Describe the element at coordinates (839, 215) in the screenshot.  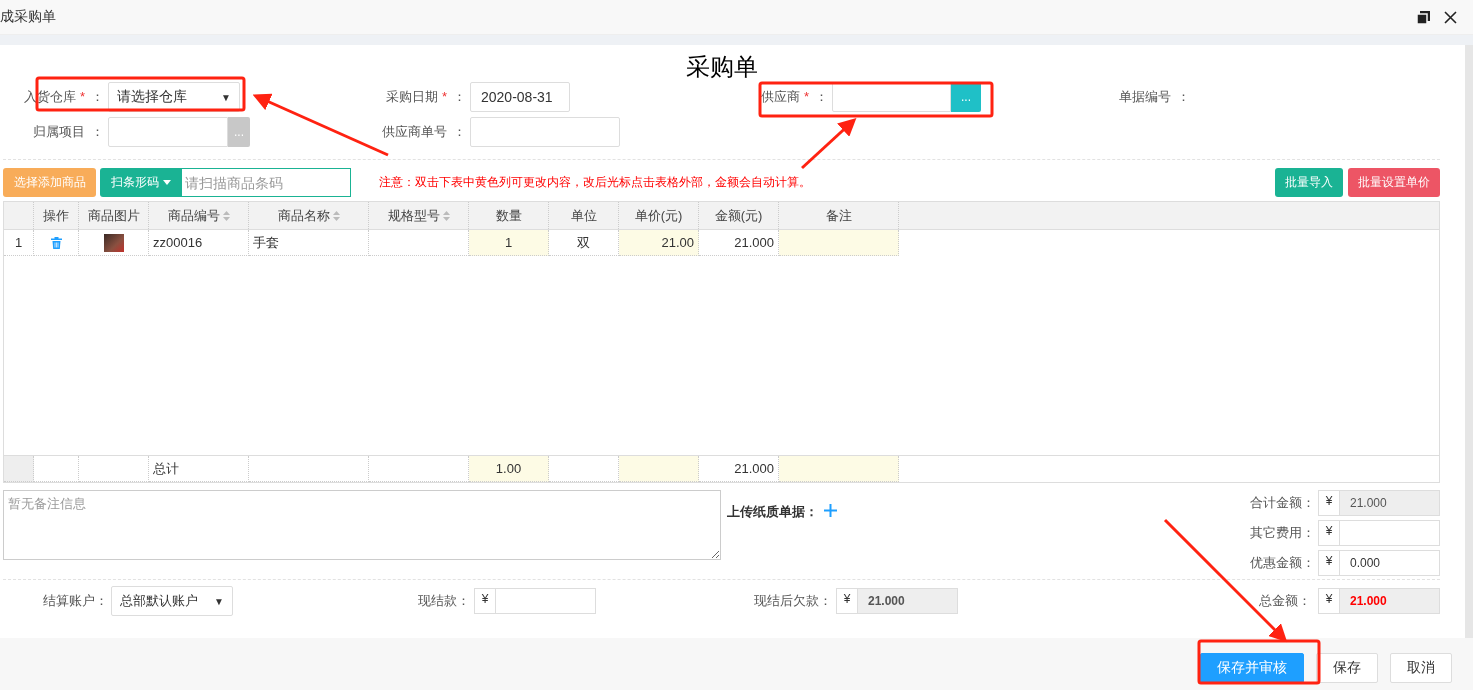
I see `column-header: 备注` at that location.